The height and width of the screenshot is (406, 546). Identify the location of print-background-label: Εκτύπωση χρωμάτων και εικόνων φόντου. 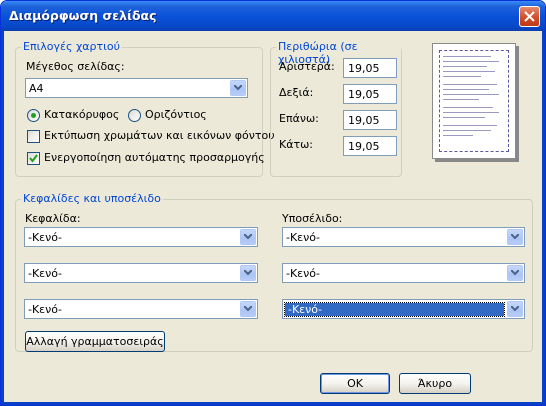
(159, 135).